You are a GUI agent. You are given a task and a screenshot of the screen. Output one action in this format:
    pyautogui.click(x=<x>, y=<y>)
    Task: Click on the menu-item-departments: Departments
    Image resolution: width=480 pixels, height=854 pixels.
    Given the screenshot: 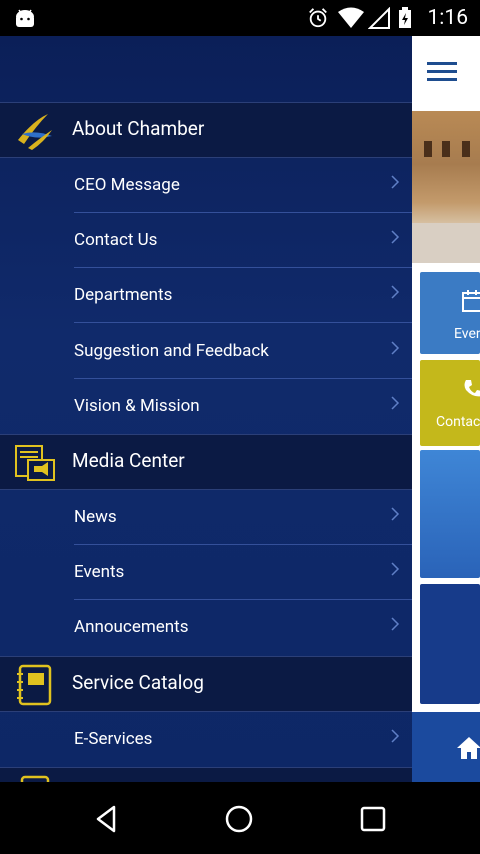 What is the action you would take?
    pyautogui.click(x=206, y=295)
    